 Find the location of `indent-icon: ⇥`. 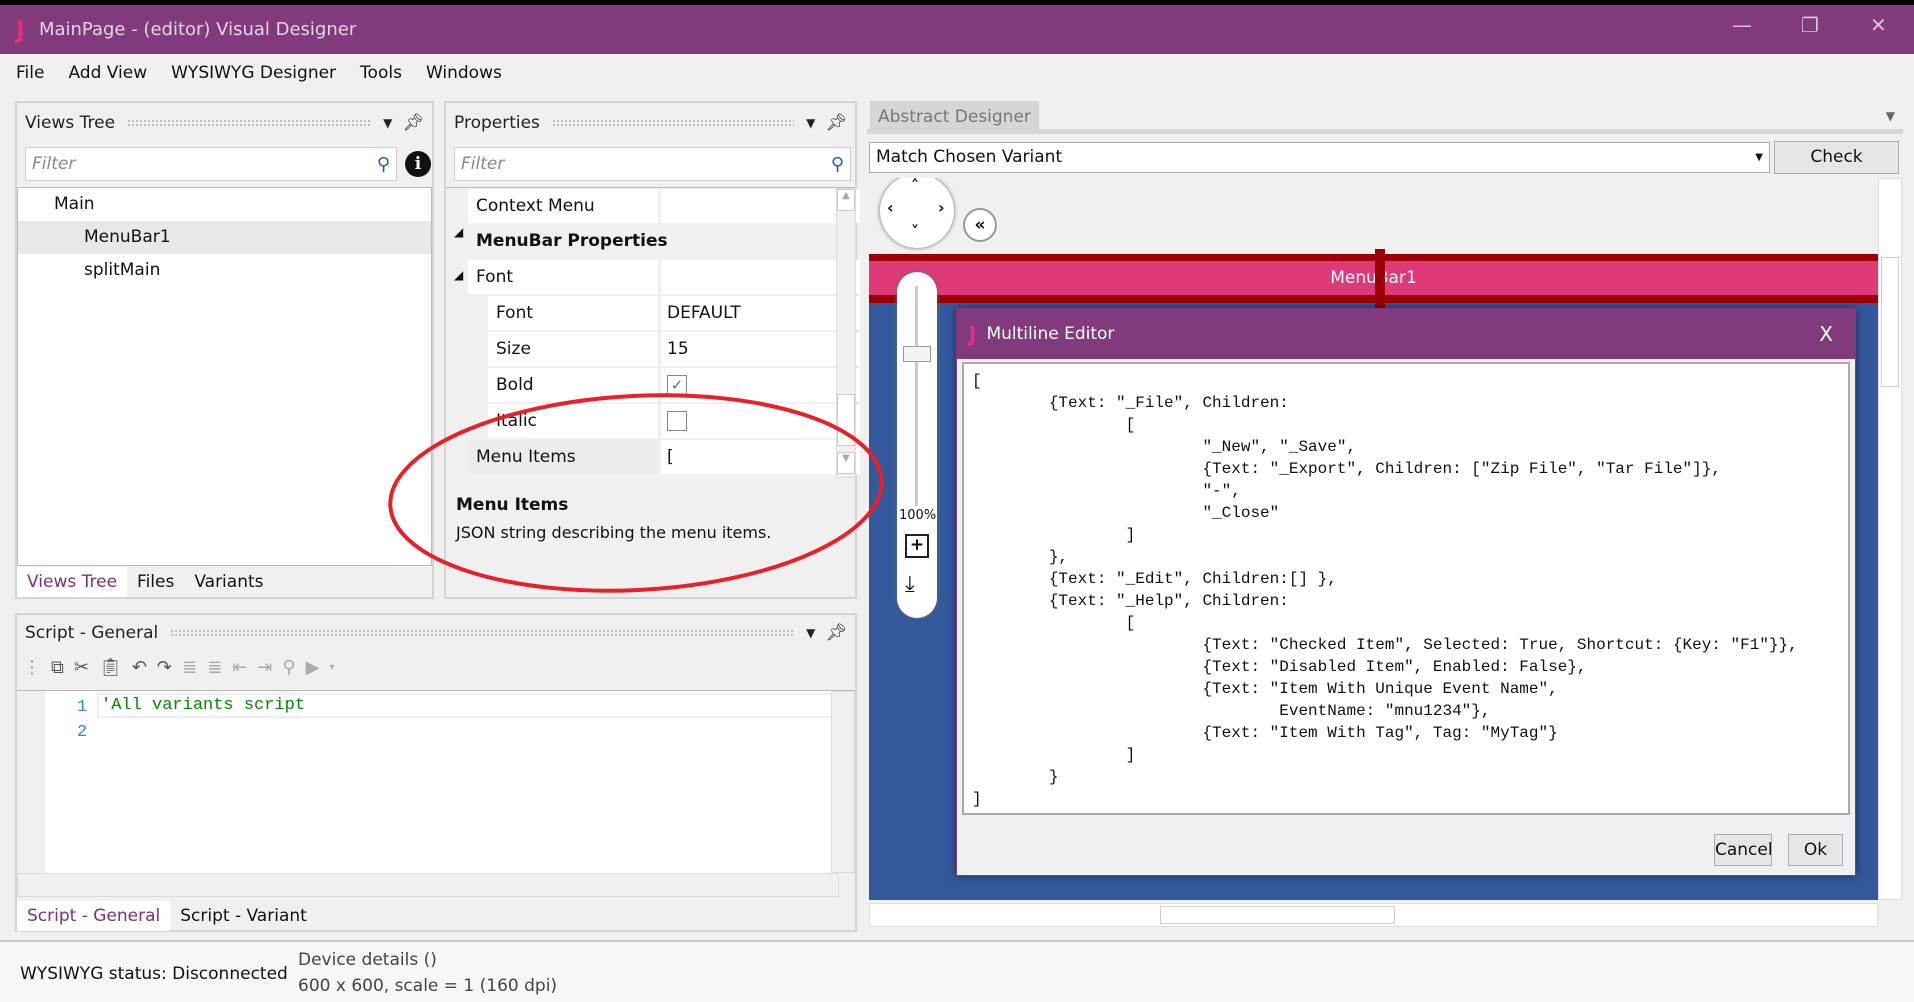

indent-icon: ⇥ is located at coordinates (264, 667).